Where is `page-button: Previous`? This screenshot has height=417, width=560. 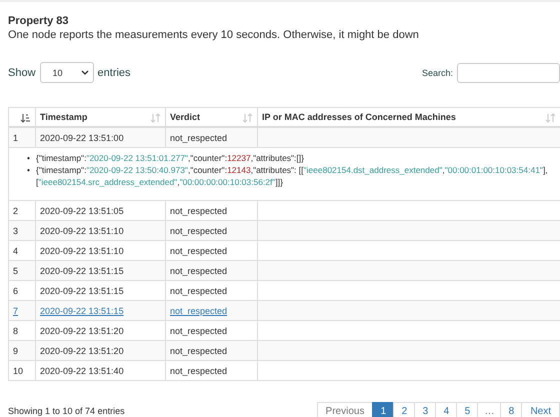 page-button: Previous is located at coordinates (345, 409).